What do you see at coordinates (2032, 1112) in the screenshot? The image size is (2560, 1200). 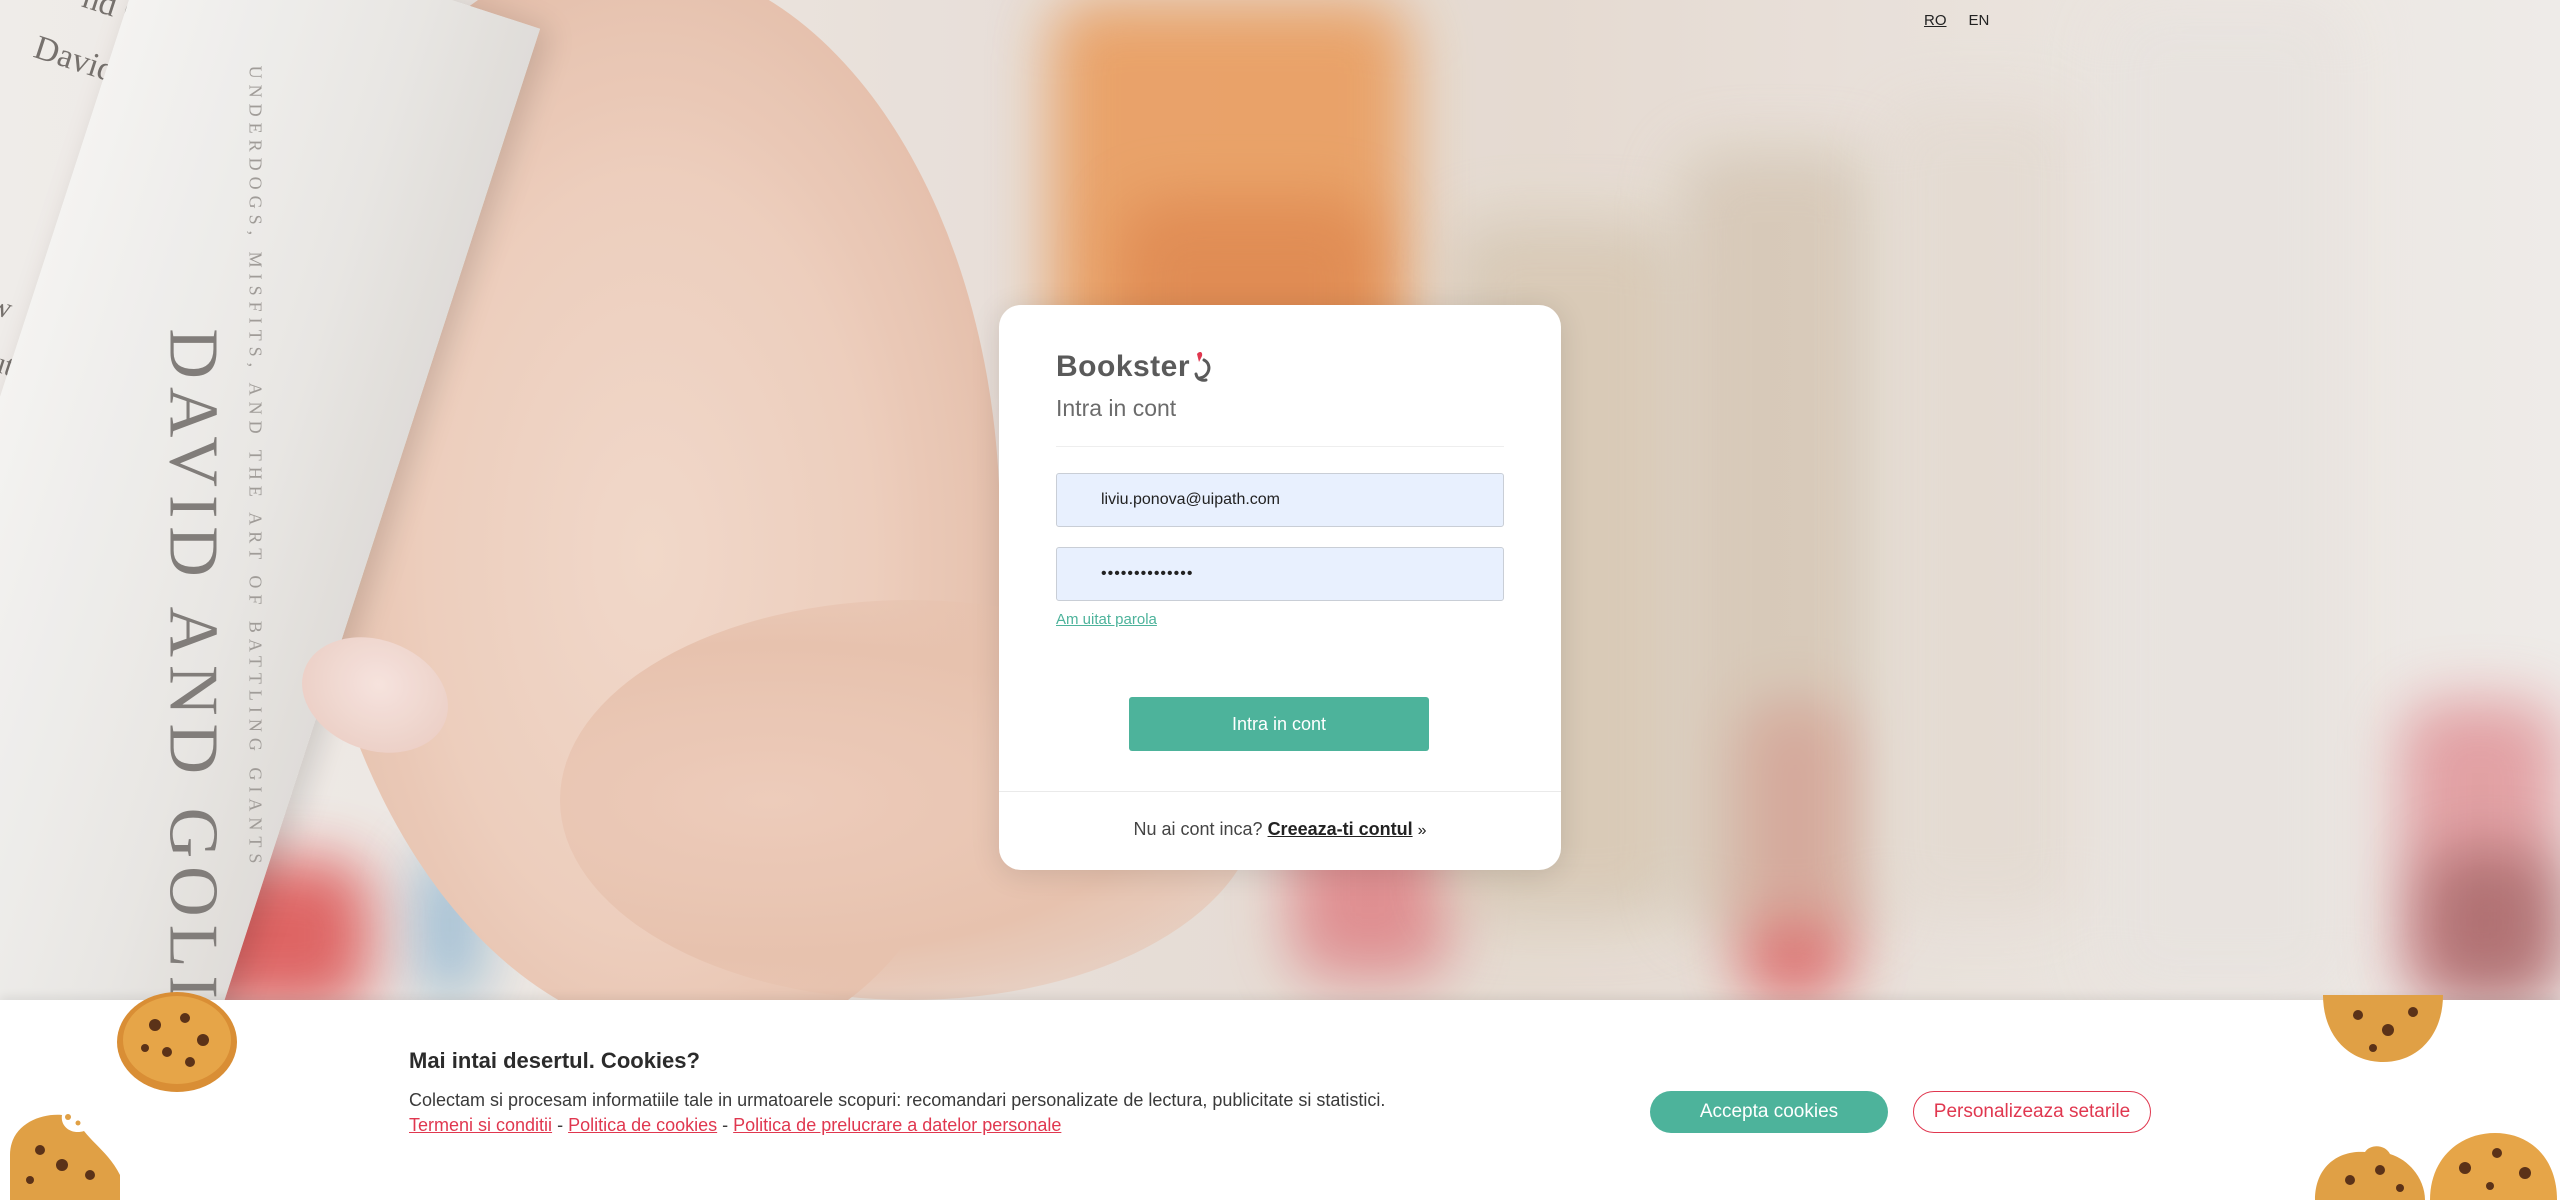 I see `customize-settings-button: Personalizeaza setarile` at bounding box center [2032, 1112].